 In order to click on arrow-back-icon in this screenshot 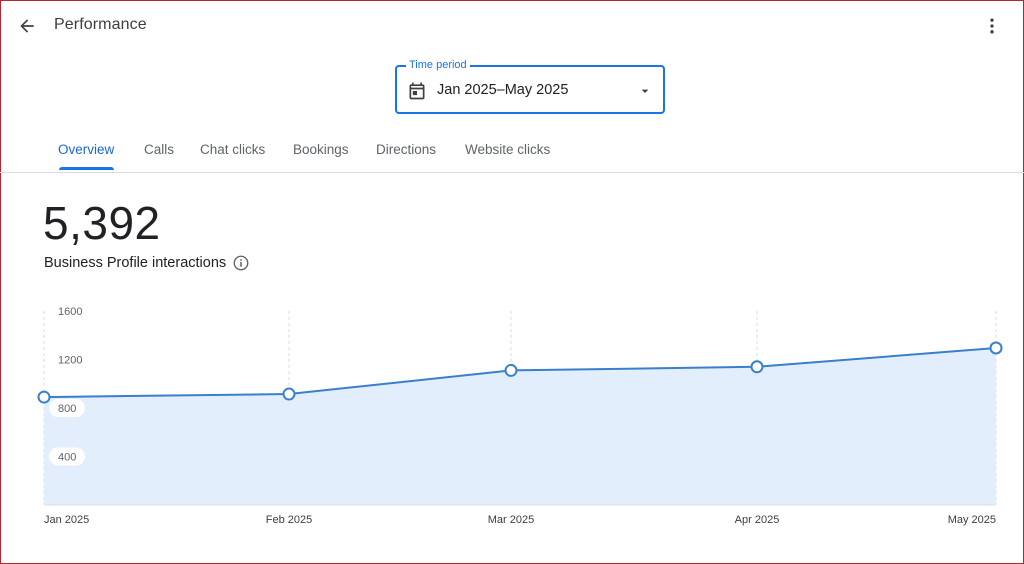, I will do `click(27, 26)`.